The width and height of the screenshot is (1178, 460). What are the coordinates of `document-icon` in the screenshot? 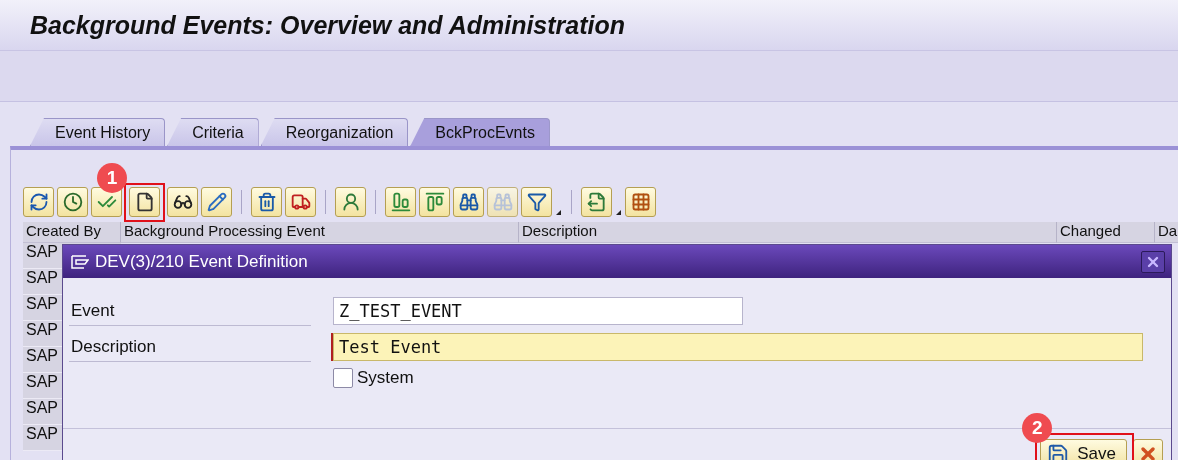 It's located at (144, 202).